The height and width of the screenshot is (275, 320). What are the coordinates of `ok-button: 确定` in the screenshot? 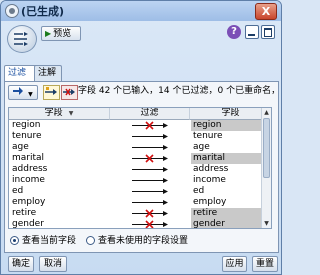 It's located at (21, 264).